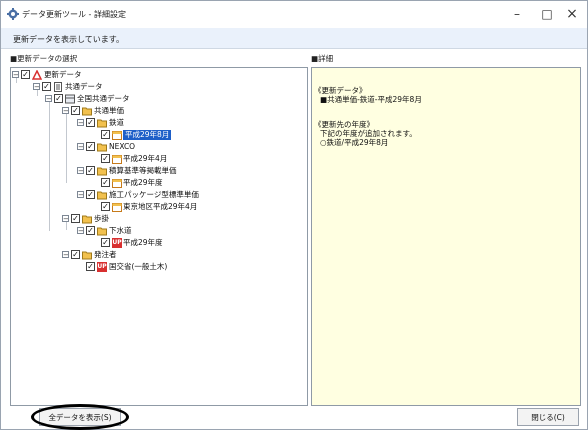 Image resolution: width=588 pixels, height=430 pixels. What do you see at coordinates (74, 14) in the screenshot?
I see `window-title: データ更新ツール - 詳細設定` at bounding box center [74, 14].